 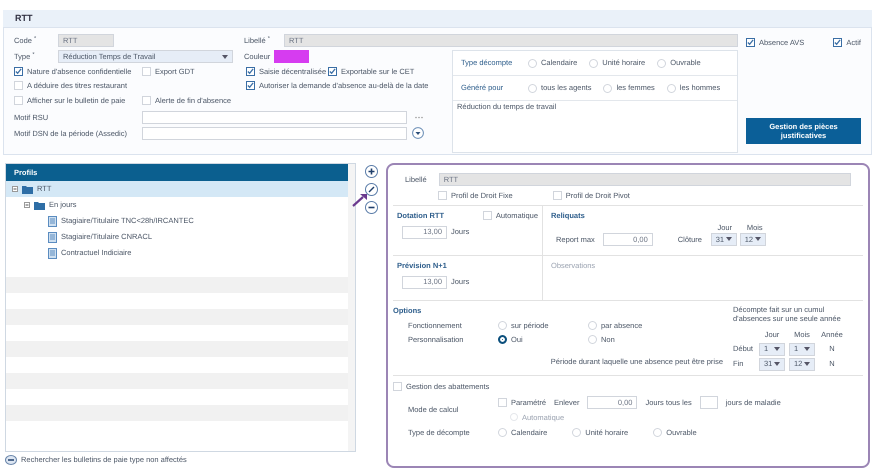 What do you see at coordinates (371, 171) in the screenshot?
I see `add-icon` at bounding box center [371, 171].